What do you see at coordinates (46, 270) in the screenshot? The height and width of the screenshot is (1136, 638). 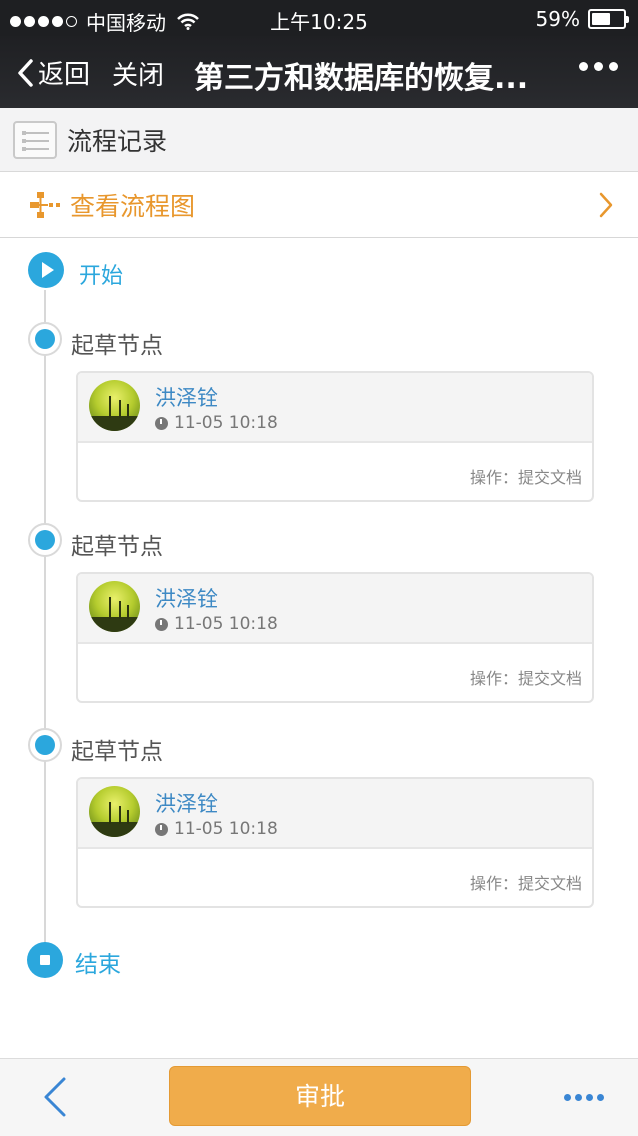 I see `start-node-icon` at bounding box center [46, 270].